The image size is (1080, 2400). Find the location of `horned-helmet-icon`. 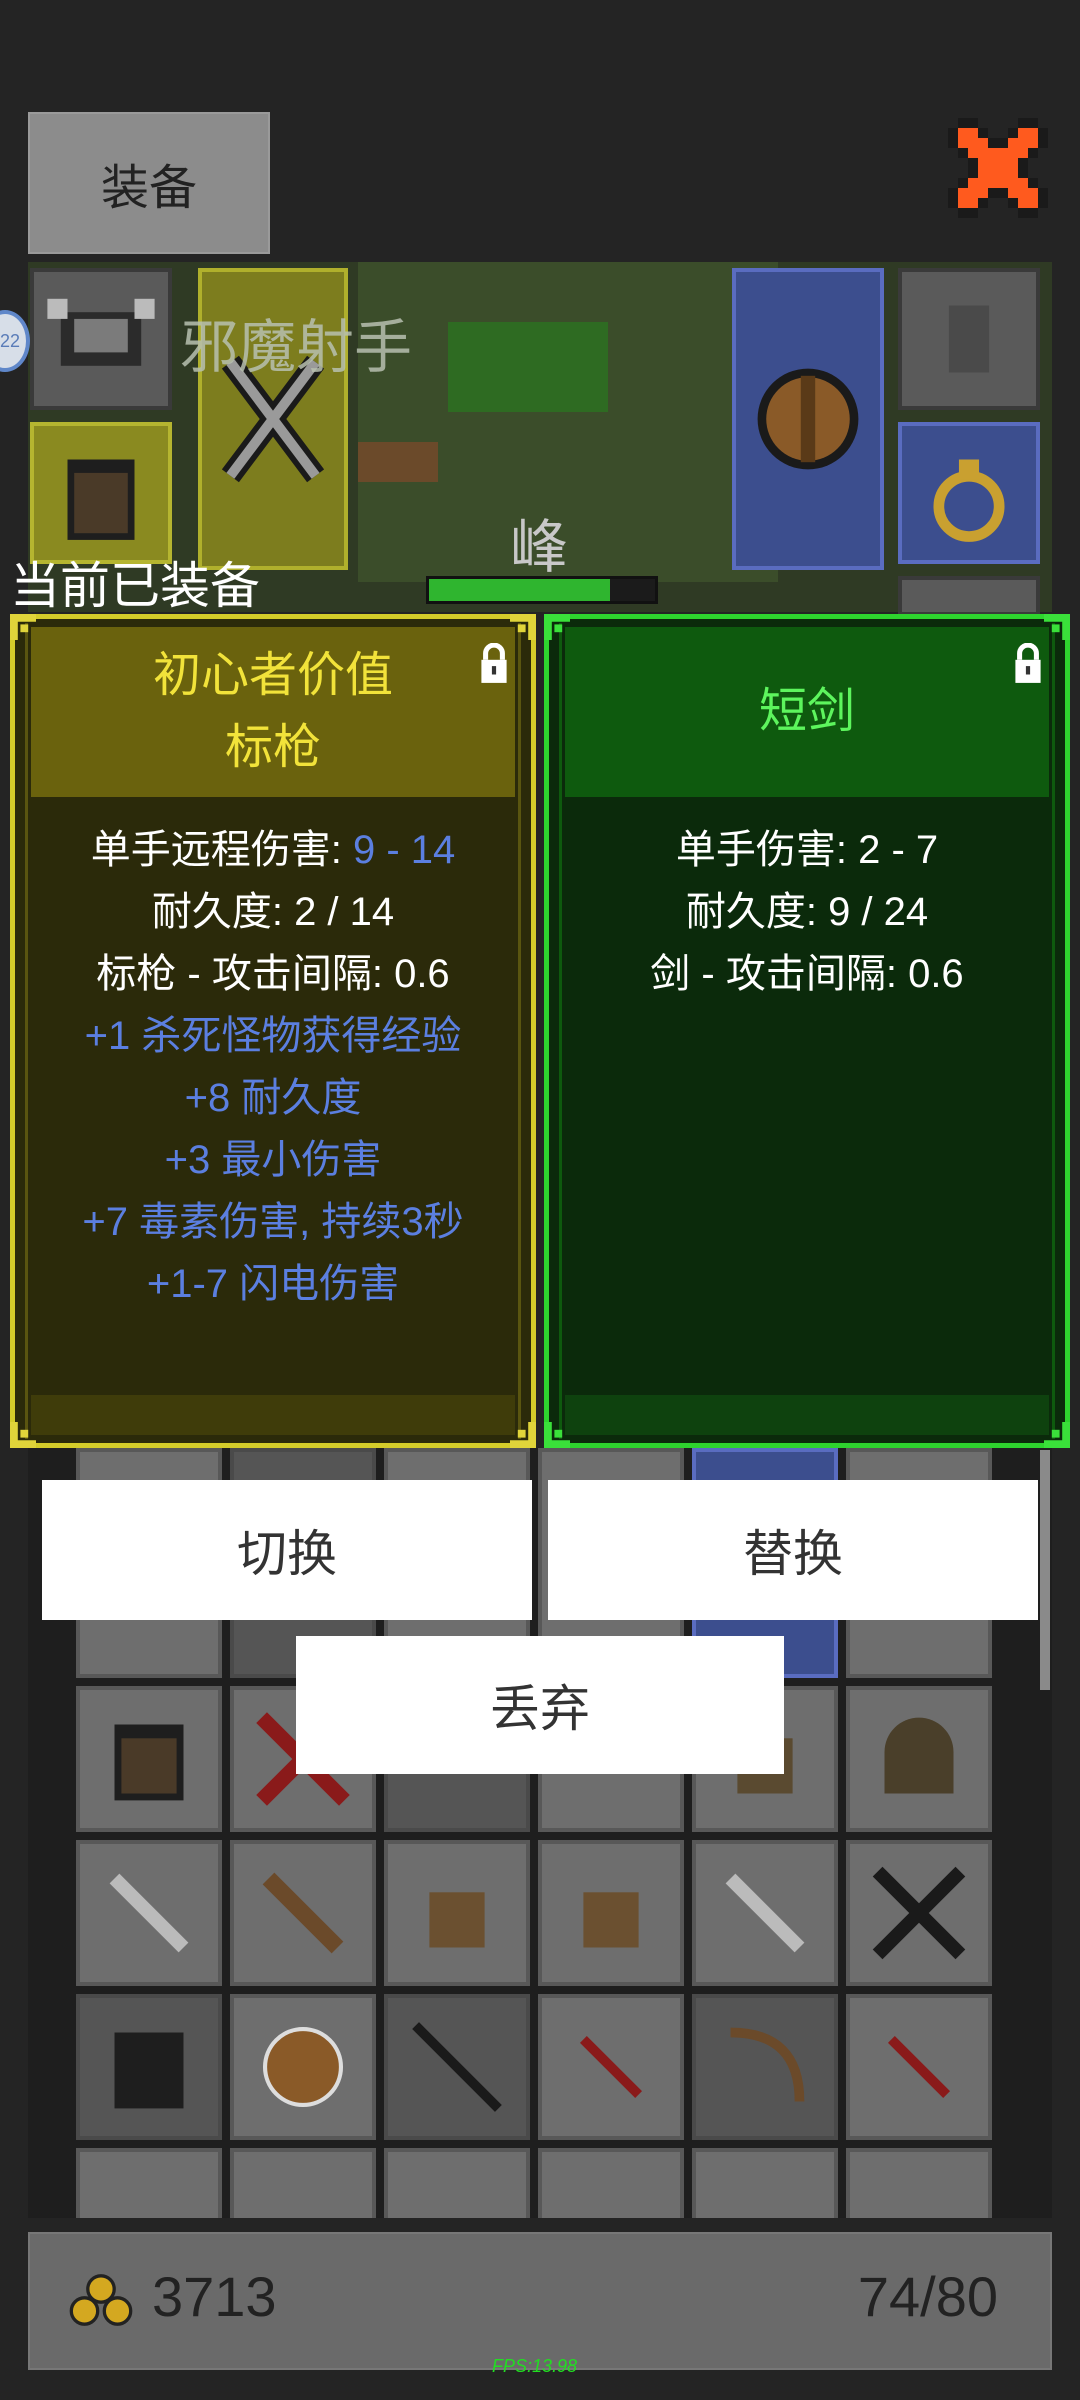

horned-helmet-icon is located at coordinates (101, 332).